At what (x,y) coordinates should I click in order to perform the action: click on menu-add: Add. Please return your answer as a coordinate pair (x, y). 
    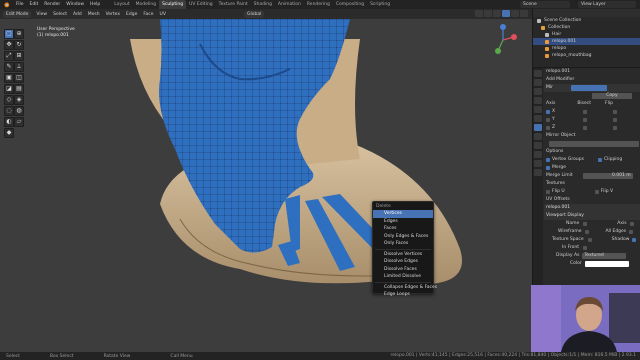
    Looking at the image, I should click on (77, 14).